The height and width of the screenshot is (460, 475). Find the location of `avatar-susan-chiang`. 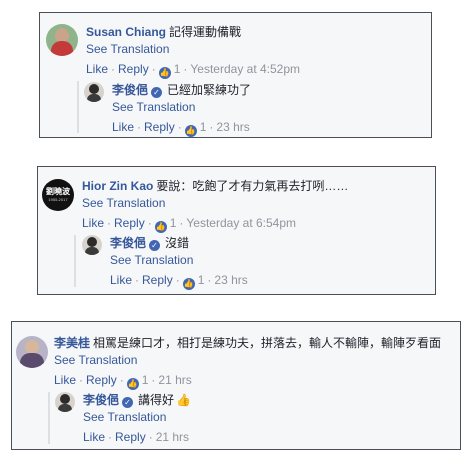

avatar-susan-chiang is located at coordinates (62, 40).